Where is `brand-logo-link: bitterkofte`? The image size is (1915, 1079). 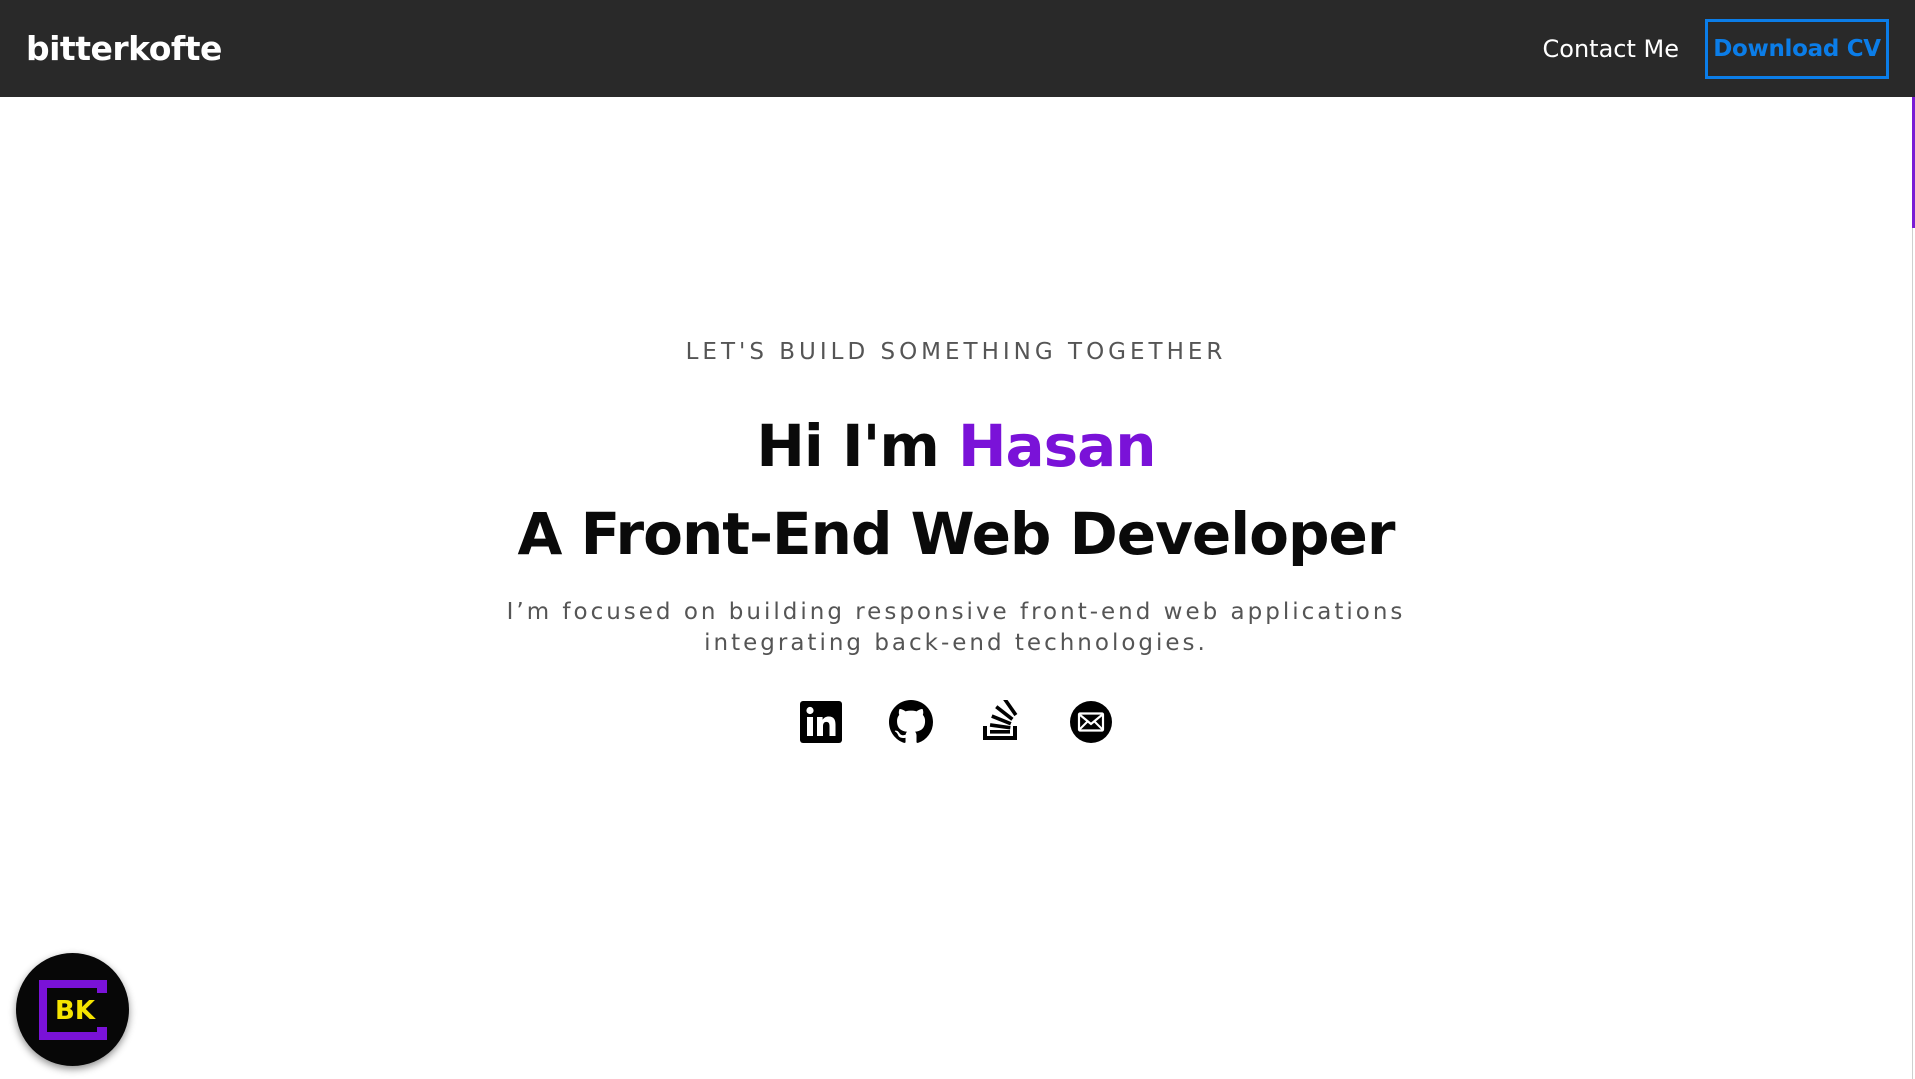 brand-logo-link: bitterkofte is located at coordinates (124, 48).